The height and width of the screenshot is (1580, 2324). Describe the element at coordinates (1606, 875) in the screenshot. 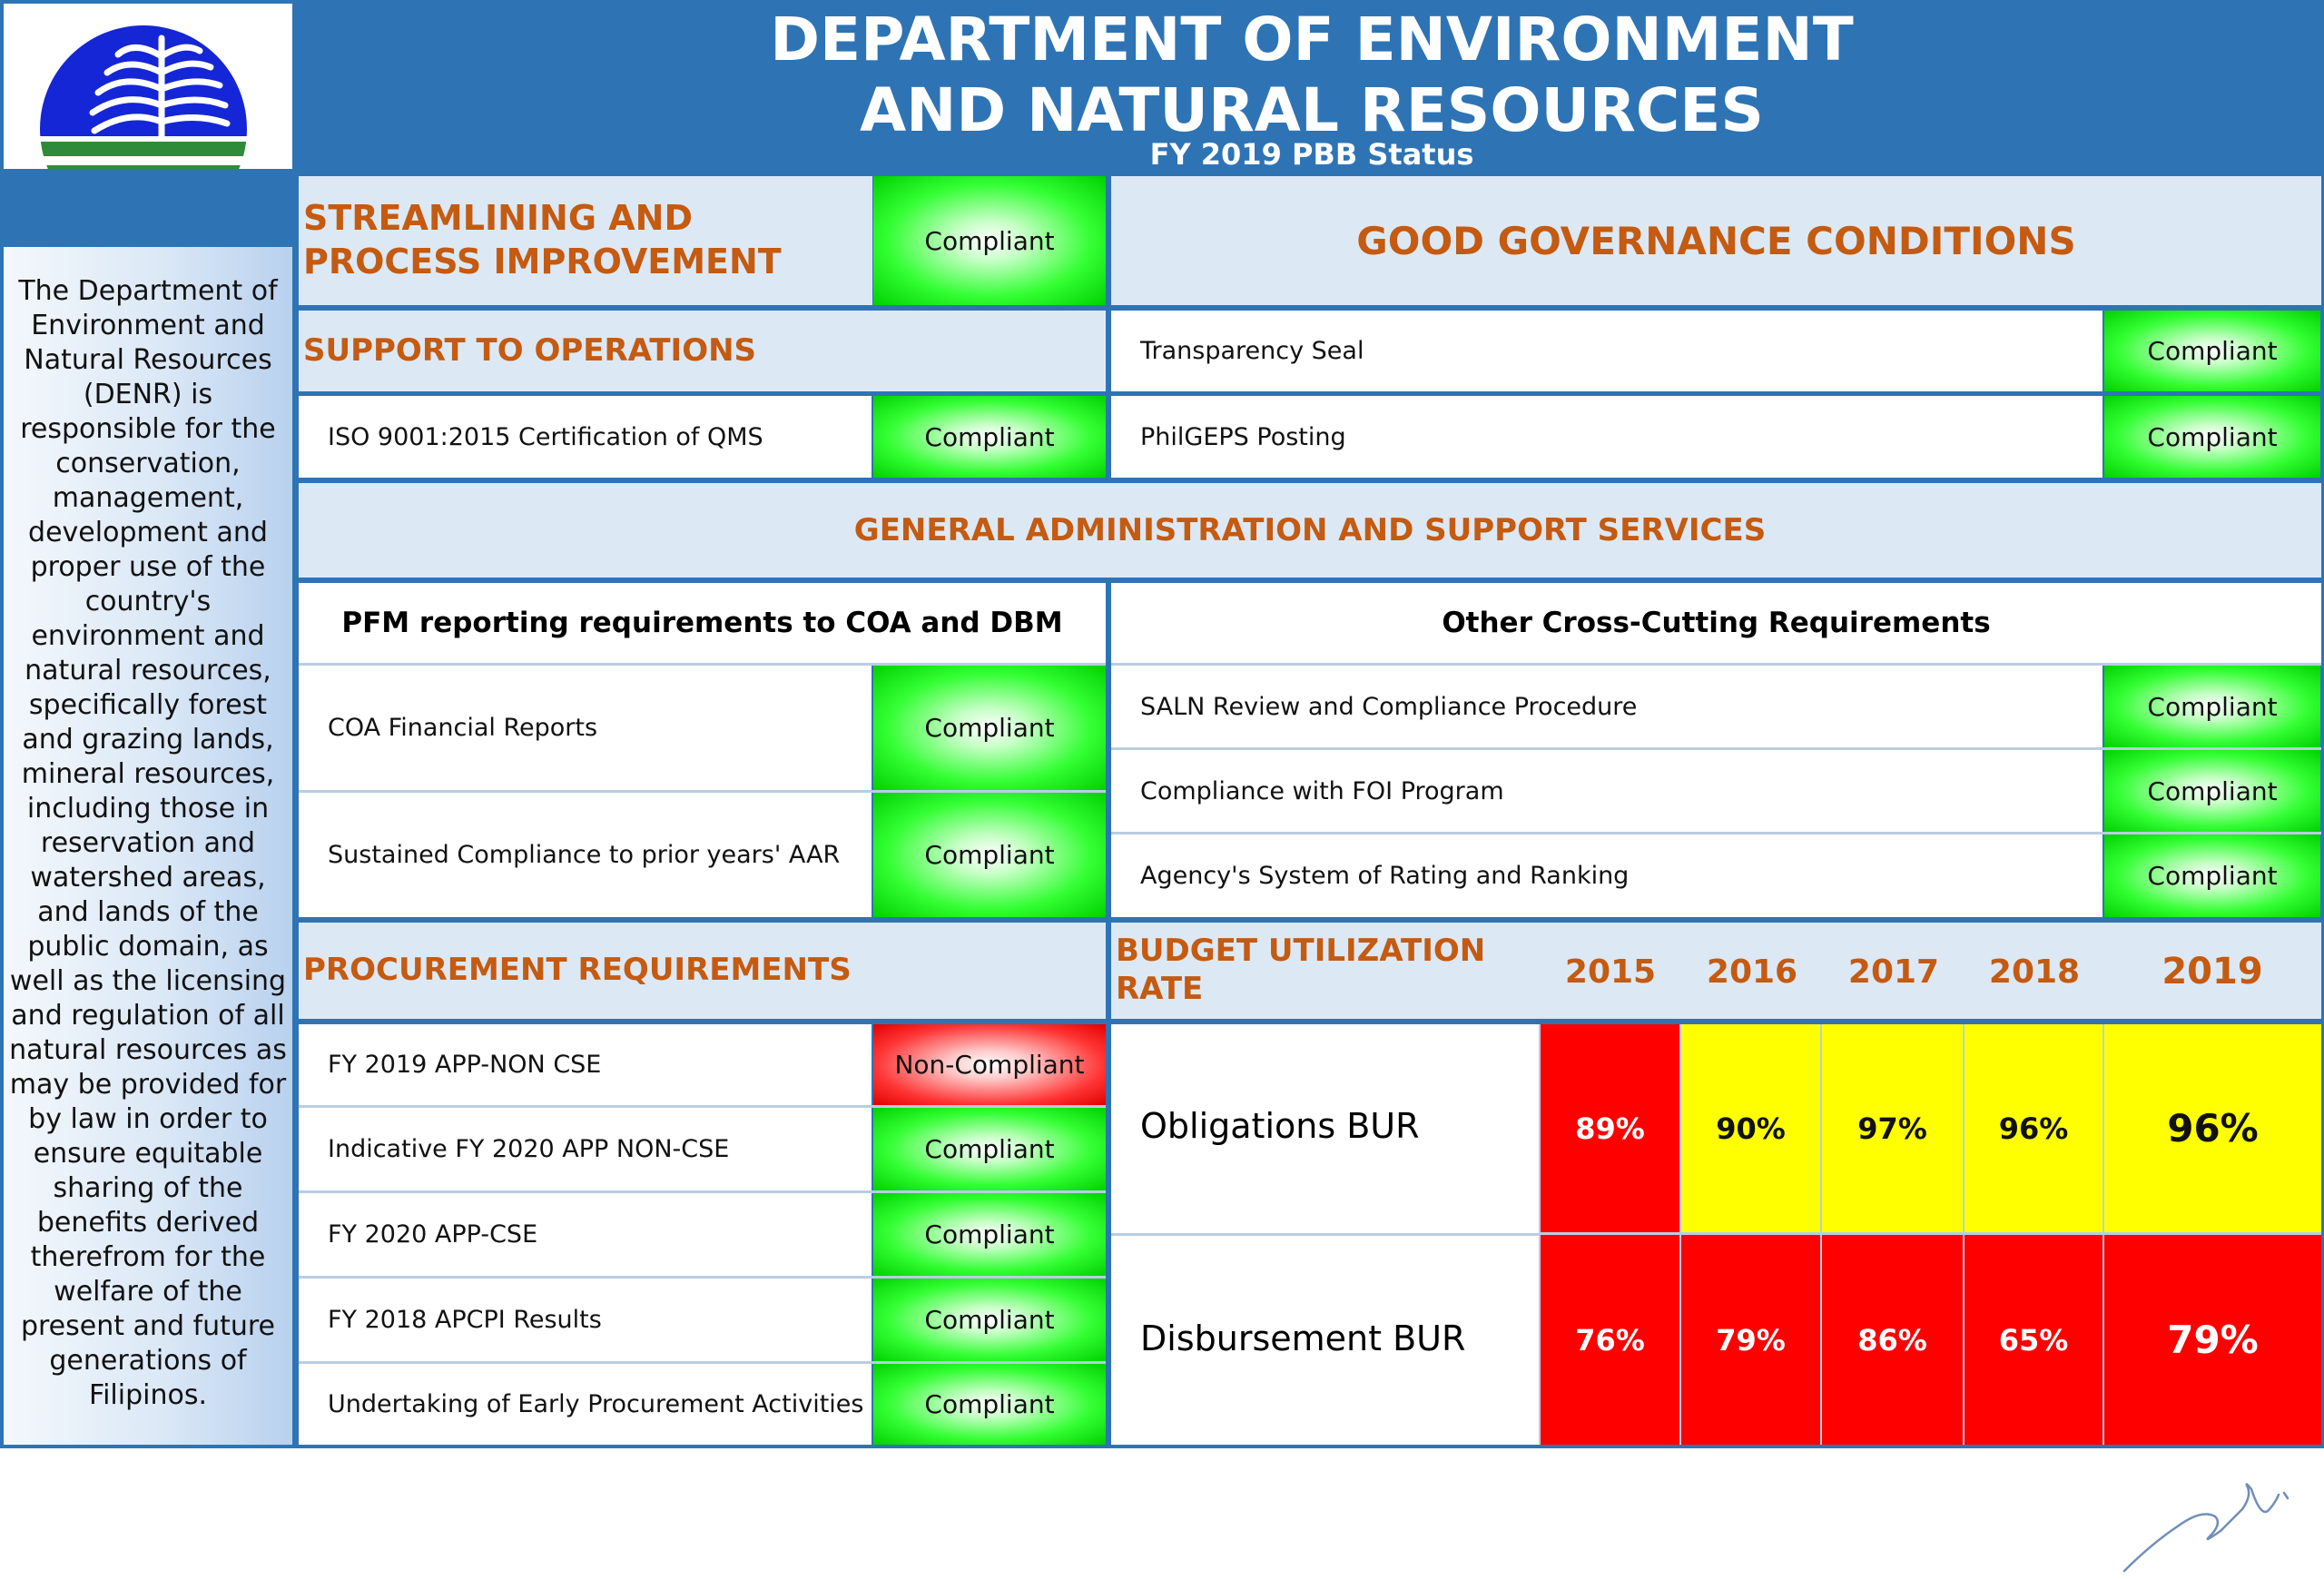

I see `rating-ranking-label: Agency's System of Rating and Ranking` at that location.